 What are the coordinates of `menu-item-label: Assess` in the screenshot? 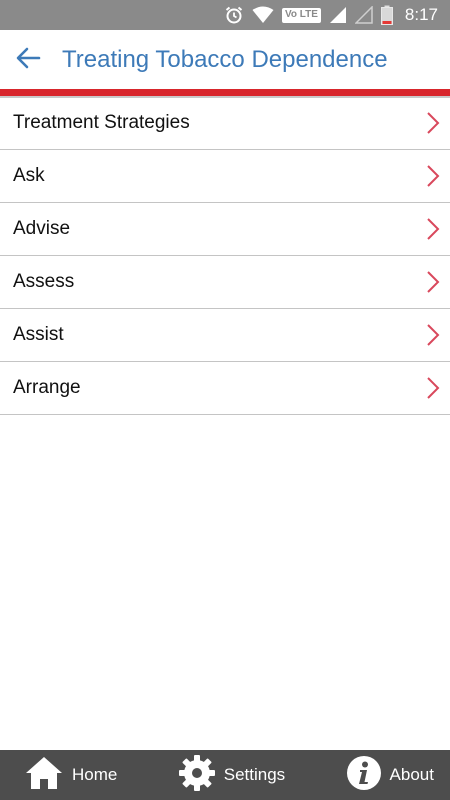 It's located at (44, 281).